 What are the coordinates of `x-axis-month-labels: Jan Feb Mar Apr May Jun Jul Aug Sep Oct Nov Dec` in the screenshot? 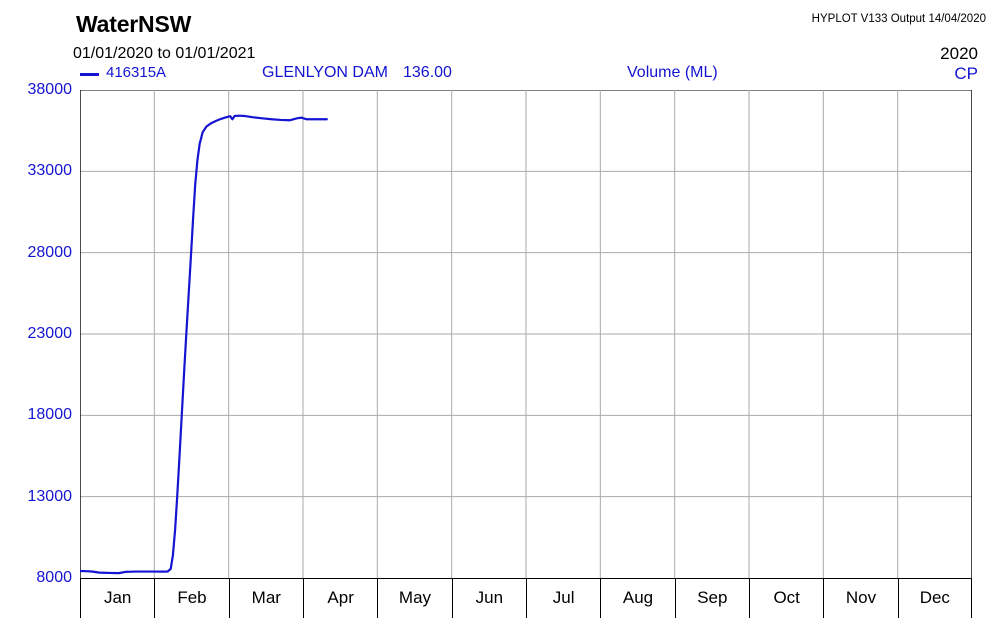 It's located at (526, 598).